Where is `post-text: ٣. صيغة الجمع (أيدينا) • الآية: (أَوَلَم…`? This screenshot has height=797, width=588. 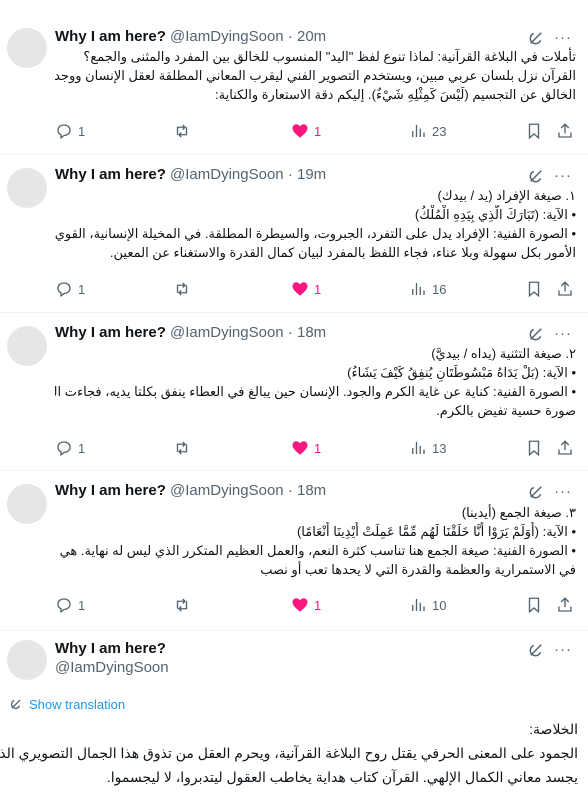
post-text: ٣. صيغة الجمع (أيدينا) • الآية: (أَوَلَم… is located at coordinates (315, 541).